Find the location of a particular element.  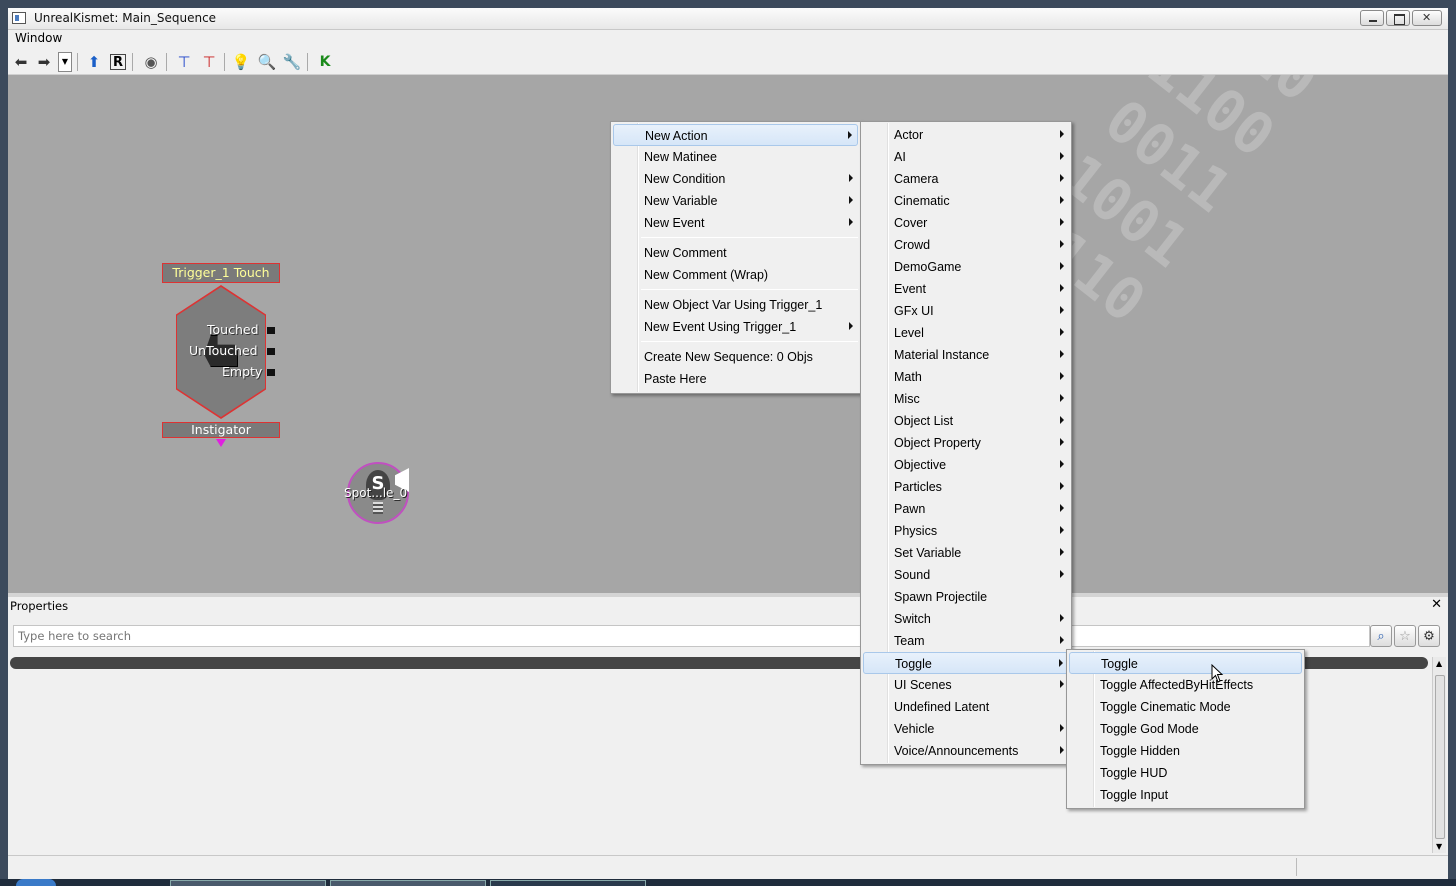

action-menu-item-cinematic: Cinematic is located at coordinates (966, 201).